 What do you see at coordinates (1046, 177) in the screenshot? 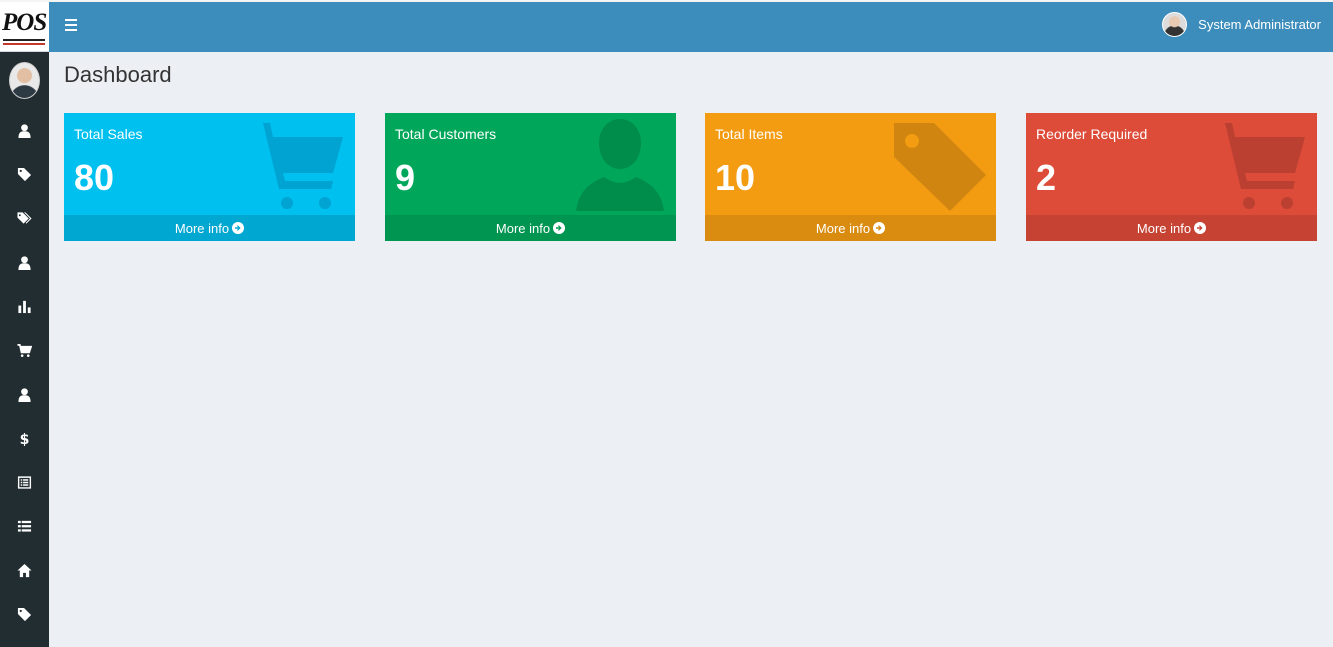
I see `stat-value: 2` at bounding box center [1046, 177].